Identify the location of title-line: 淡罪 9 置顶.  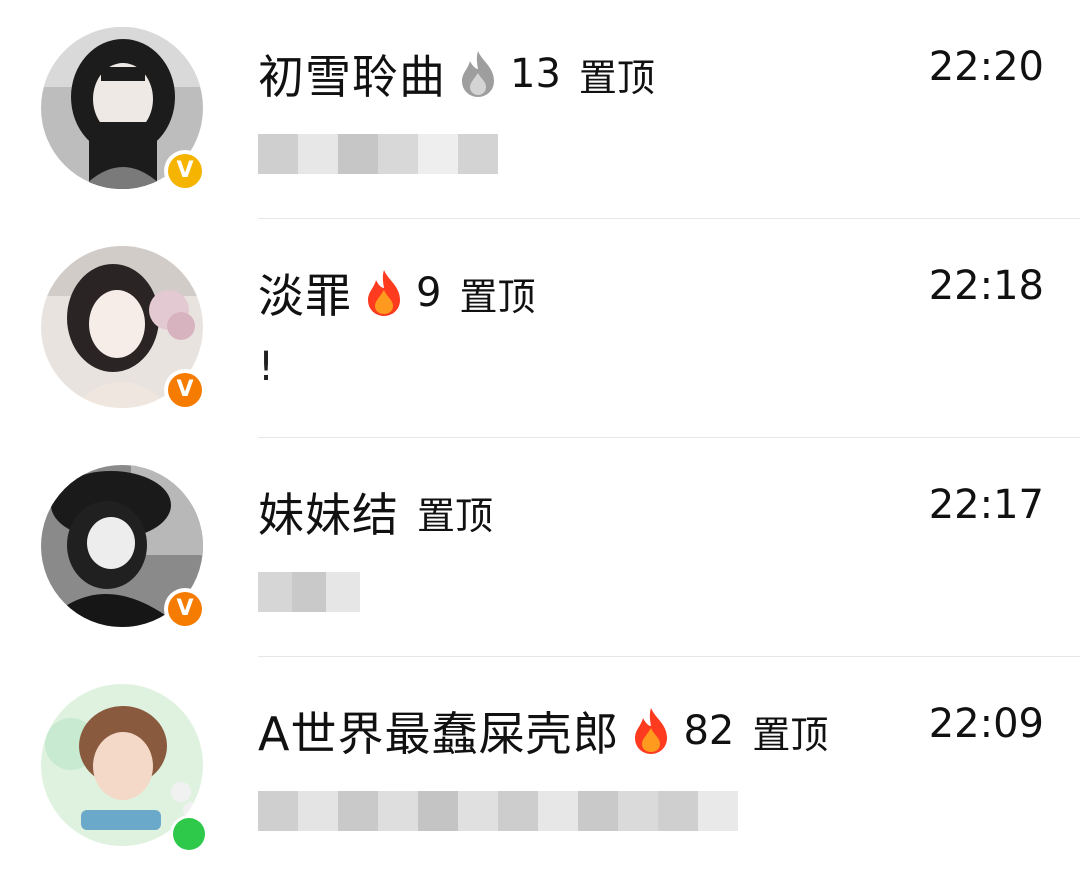
(396, 293).